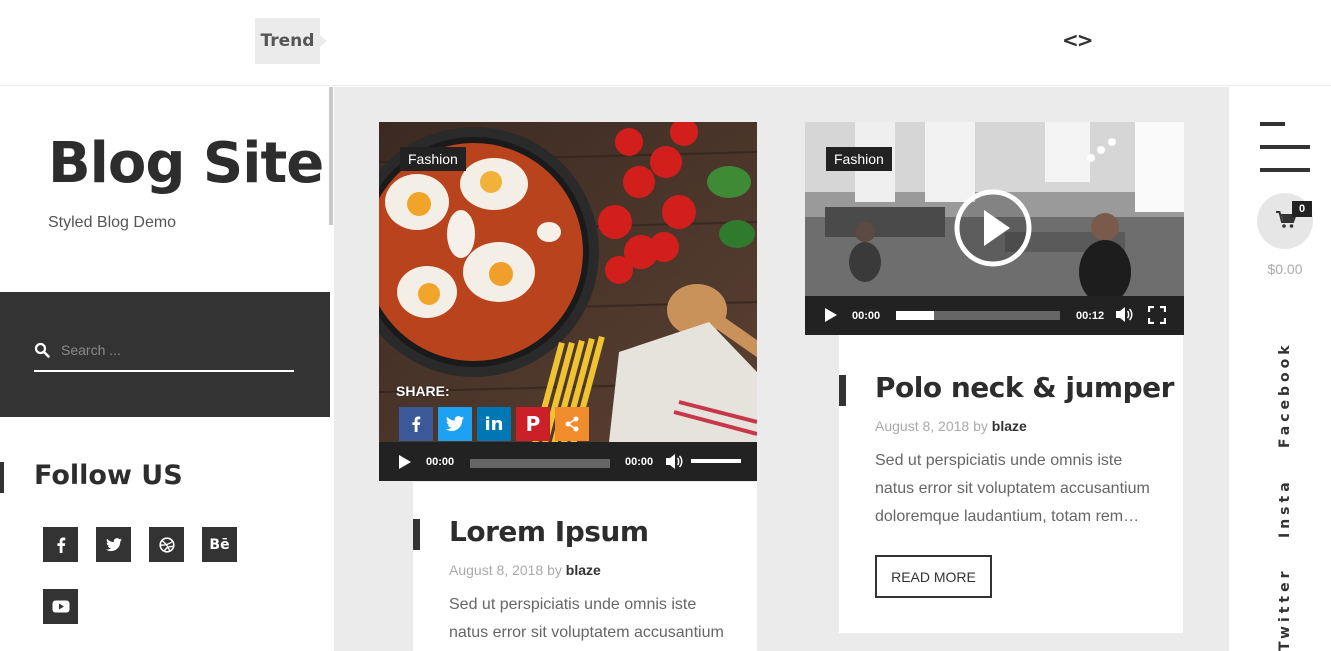 This screenshot has height=651, width=1331. What do you see at coordinates (171, 350) in the screenshot?
I see `search-input` at bounding box center [171, 350].